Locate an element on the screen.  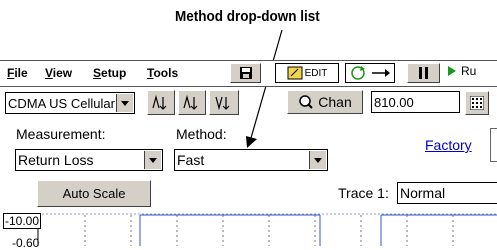
edit-button: EDIT is located at coordinates (307, 73).